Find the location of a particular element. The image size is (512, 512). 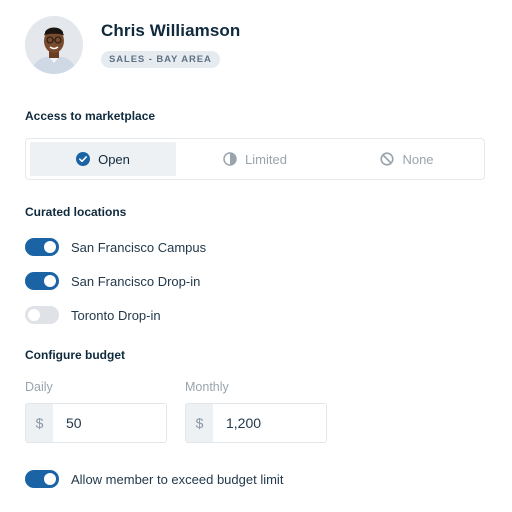

location-label: Toronto Drop-in is located at coordinates (116, 315).